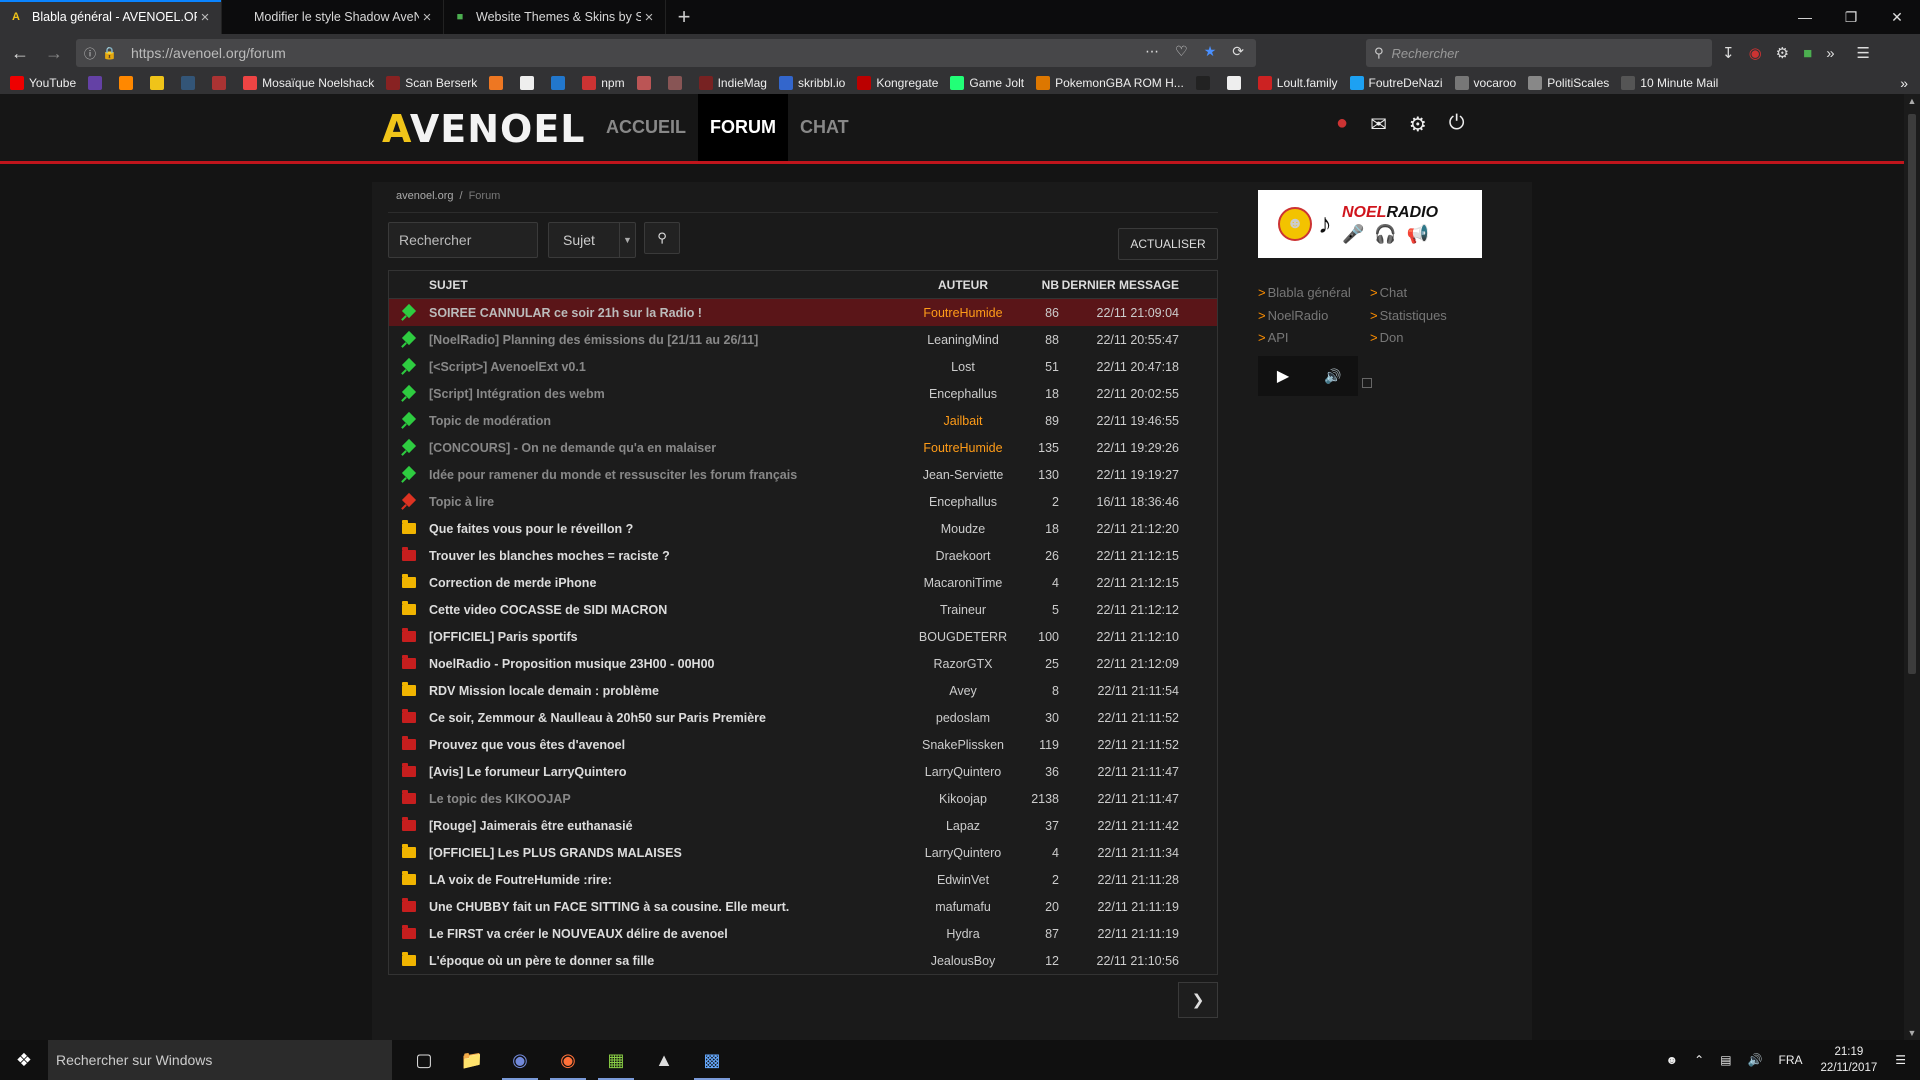 Image resolution: width=1920 pixels, height=1080 pixels. I want to click on topic-author-link: Lapaz, so click(963, 826).